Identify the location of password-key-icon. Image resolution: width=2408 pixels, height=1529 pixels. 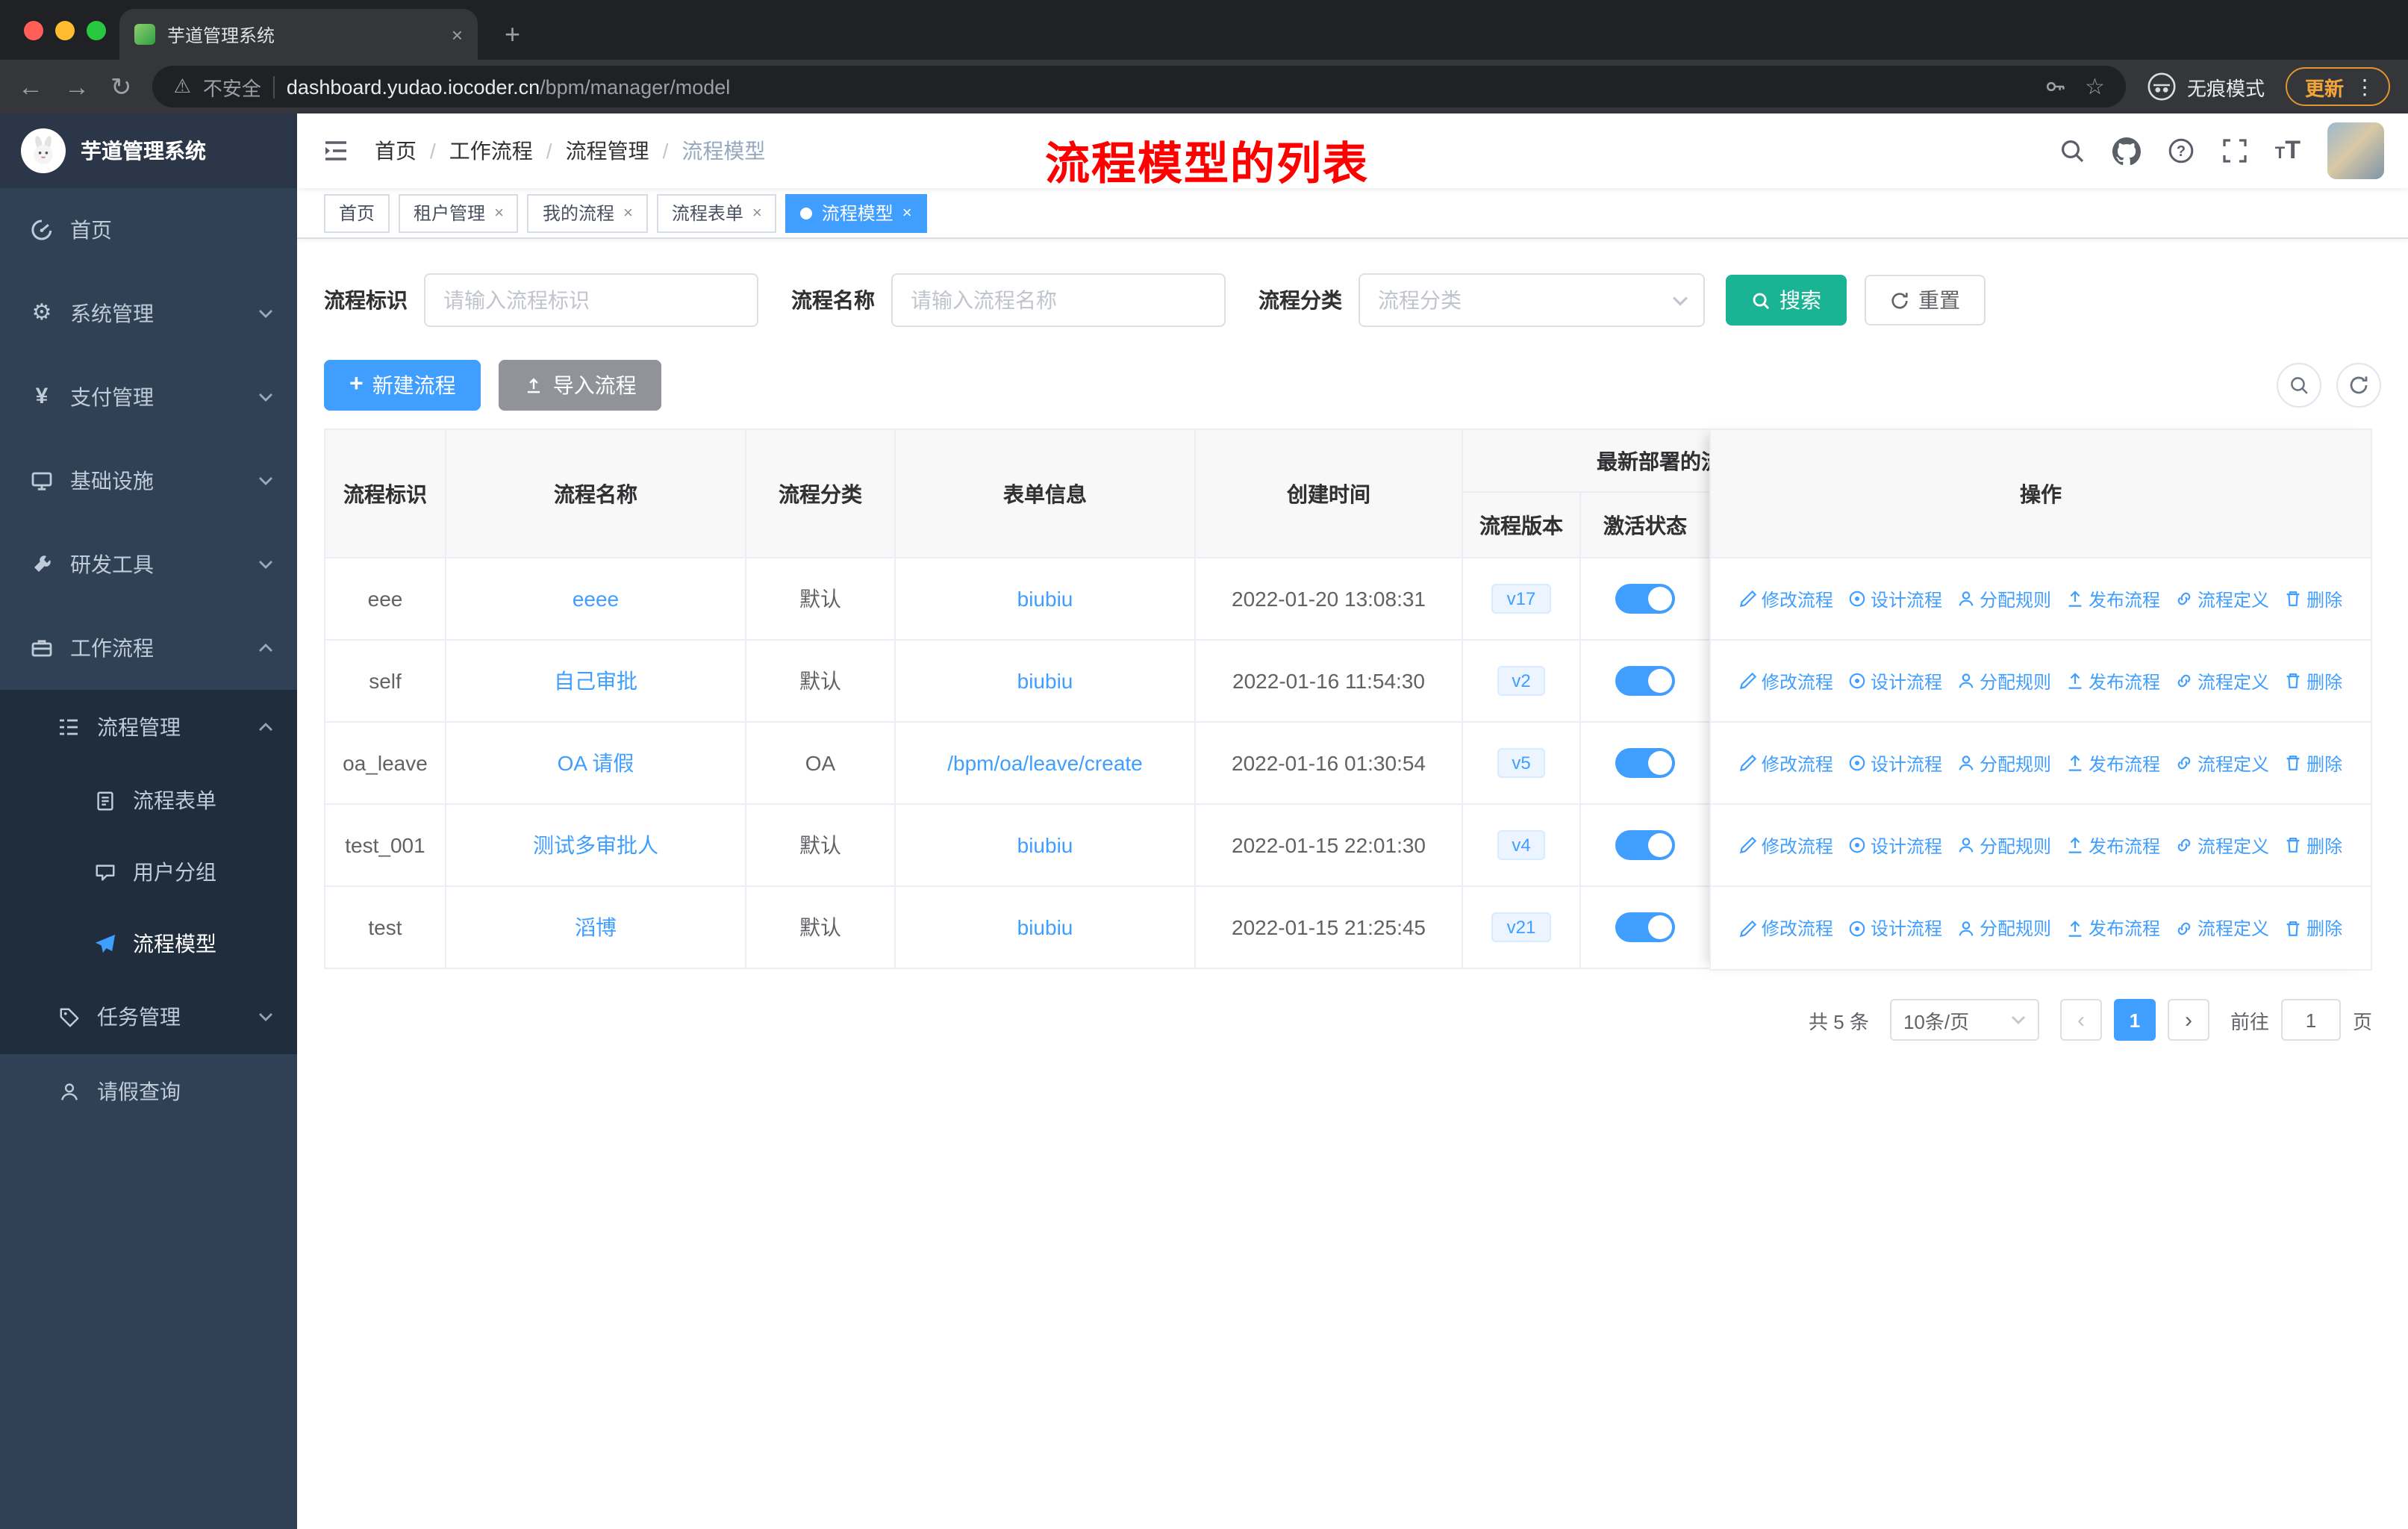
(2055, 87).